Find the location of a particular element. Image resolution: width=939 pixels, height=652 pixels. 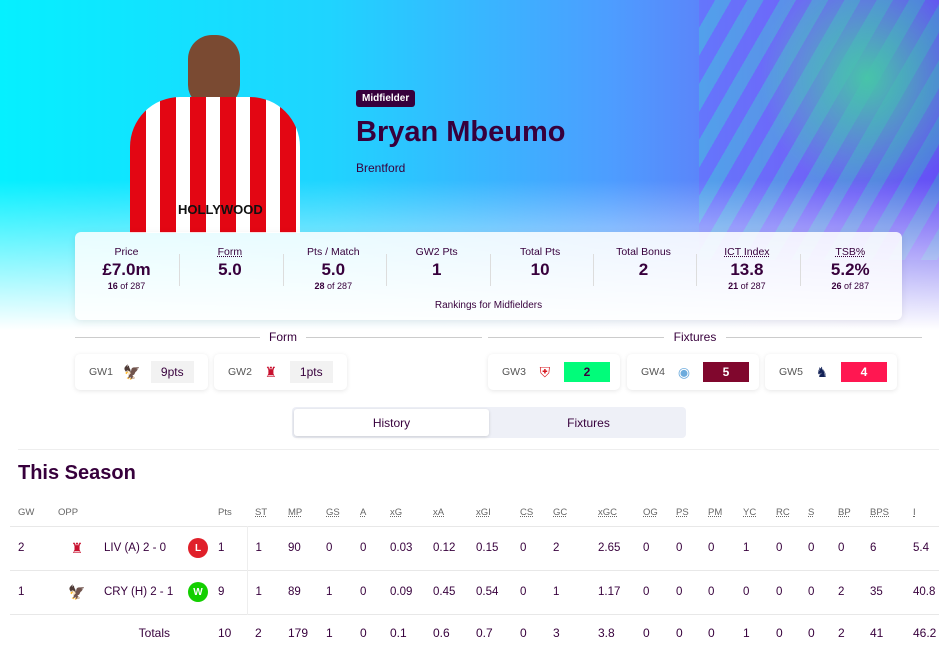

stat-6: ICT Index 13.8 21 of 287 is located at coordinates (746, 268).